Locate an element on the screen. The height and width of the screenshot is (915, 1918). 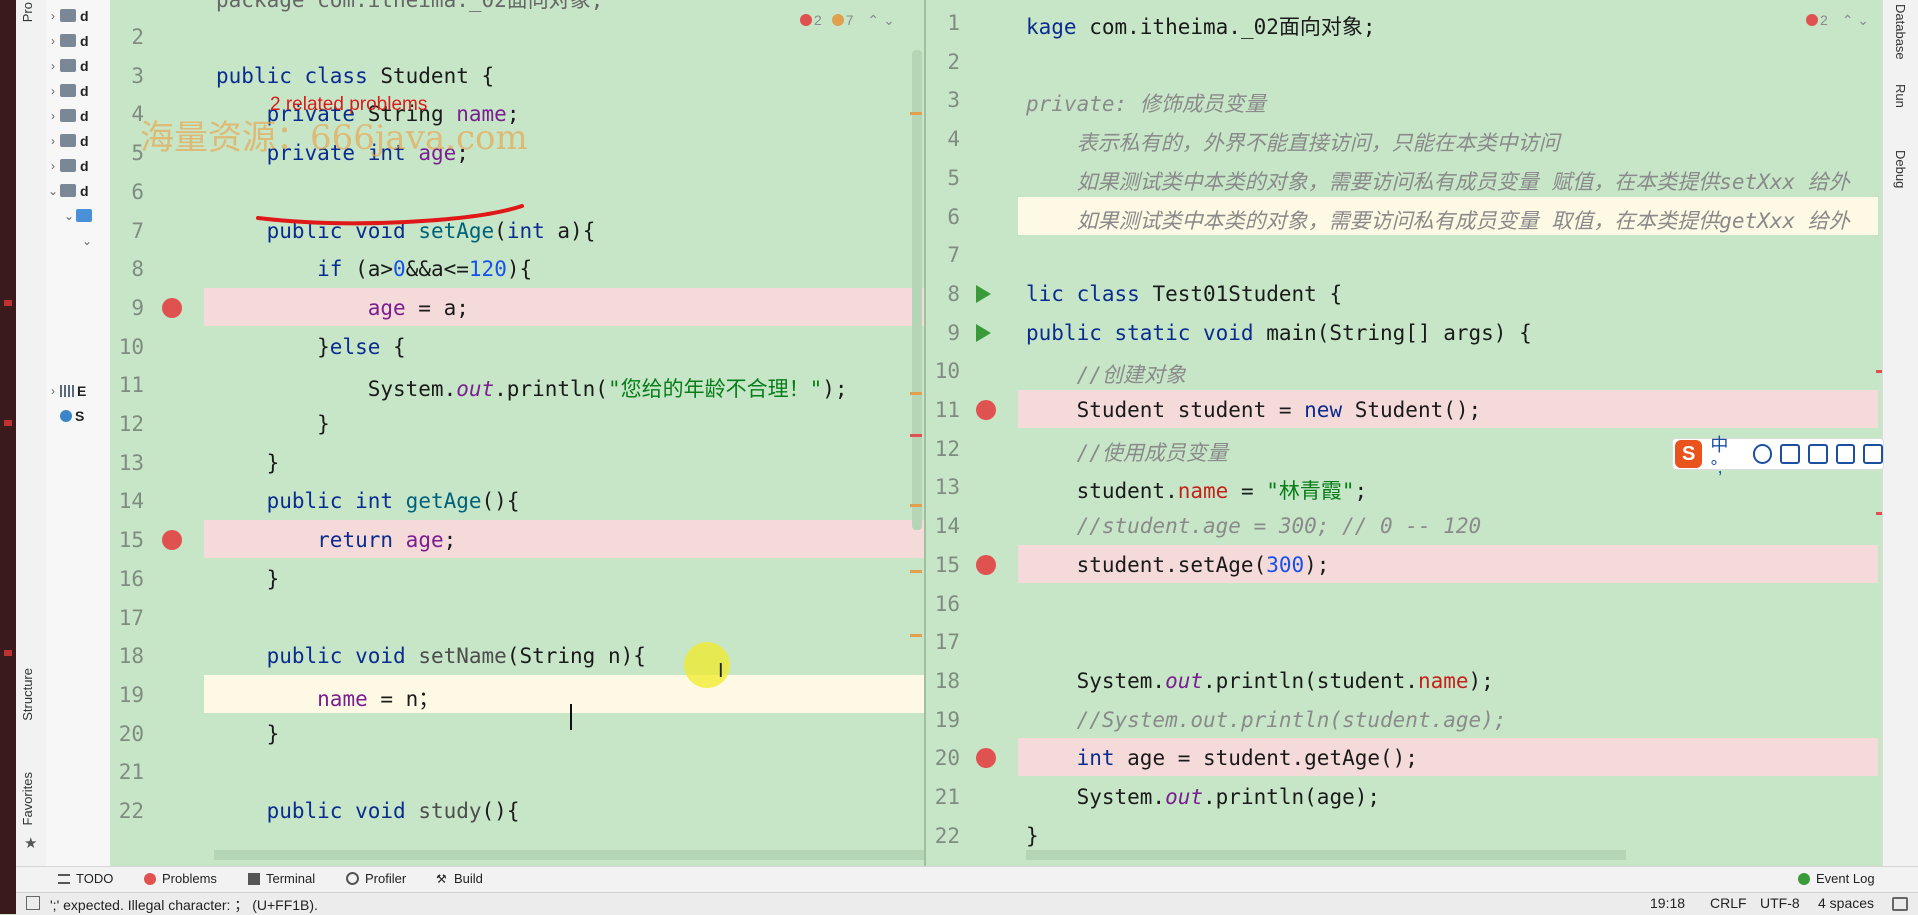
project-tool-button: Pro is located at coordinates (27, 12).